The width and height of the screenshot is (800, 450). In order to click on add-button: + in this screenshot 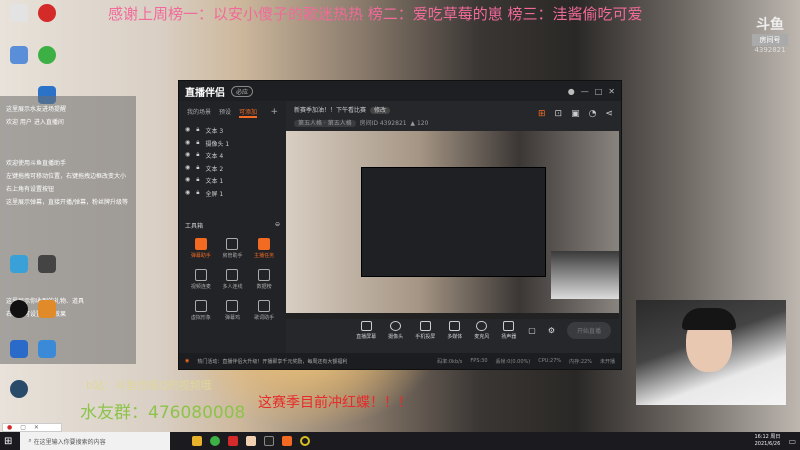, I will do `click(274, 112)`.